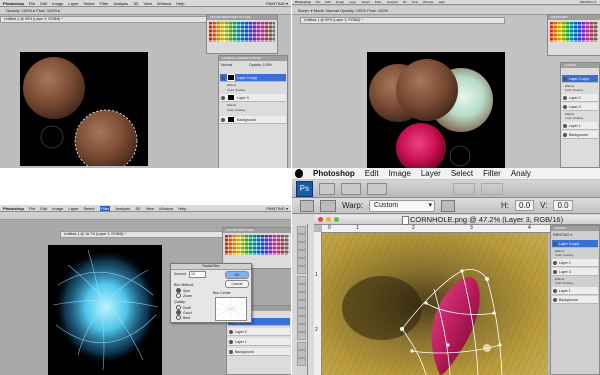  What do you see at coordinates (405, 2) in the screenshot?
I see `q2-menu-3d: 3D` at bounding box center [405, 2].